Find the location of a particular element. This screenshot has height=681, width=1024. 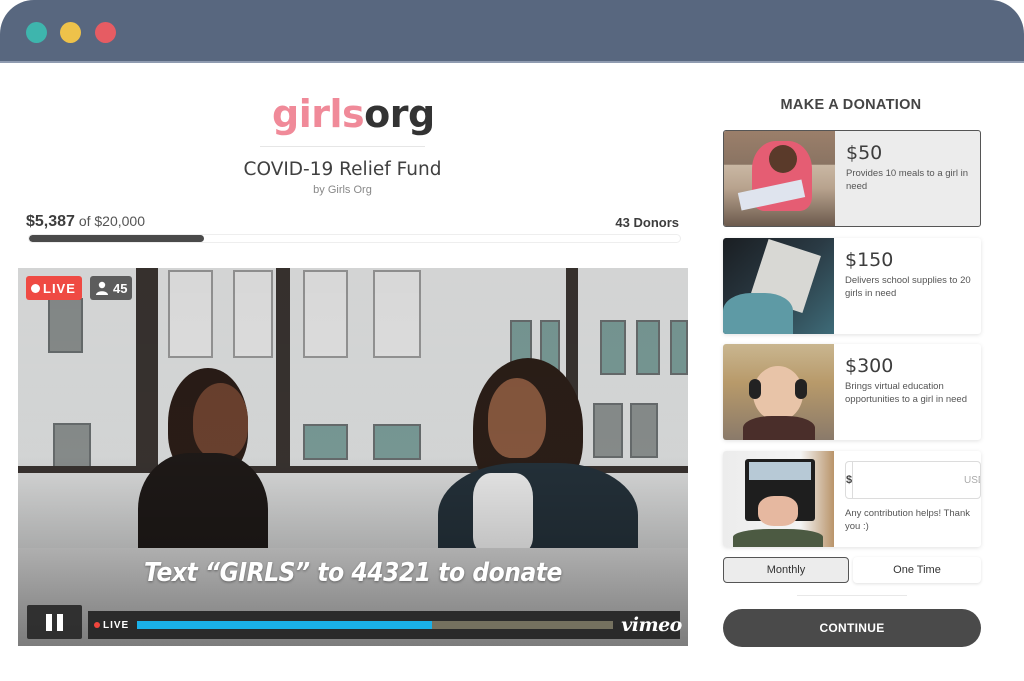

option-description: Provides 10 meals to a girl in need is located at coordinates (907, 180).